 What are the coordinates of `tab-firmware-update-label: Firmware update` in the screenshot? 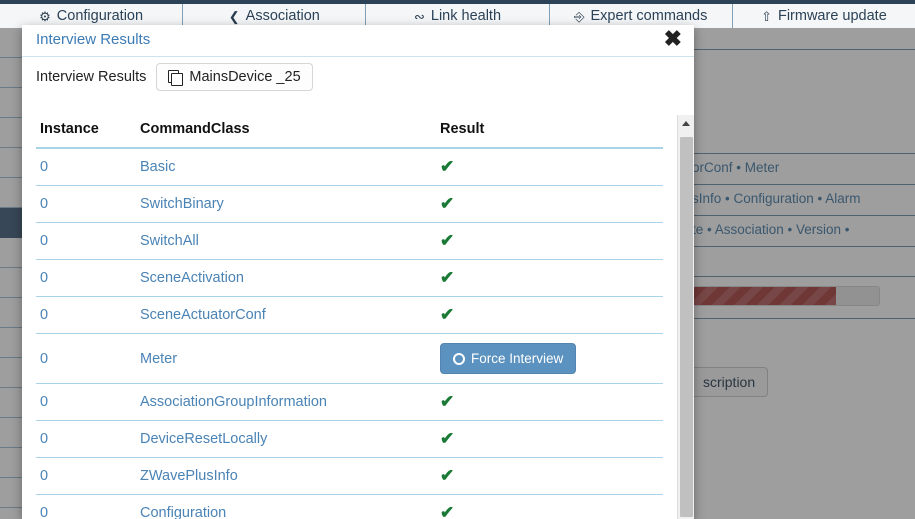 It's located at (832, 16).